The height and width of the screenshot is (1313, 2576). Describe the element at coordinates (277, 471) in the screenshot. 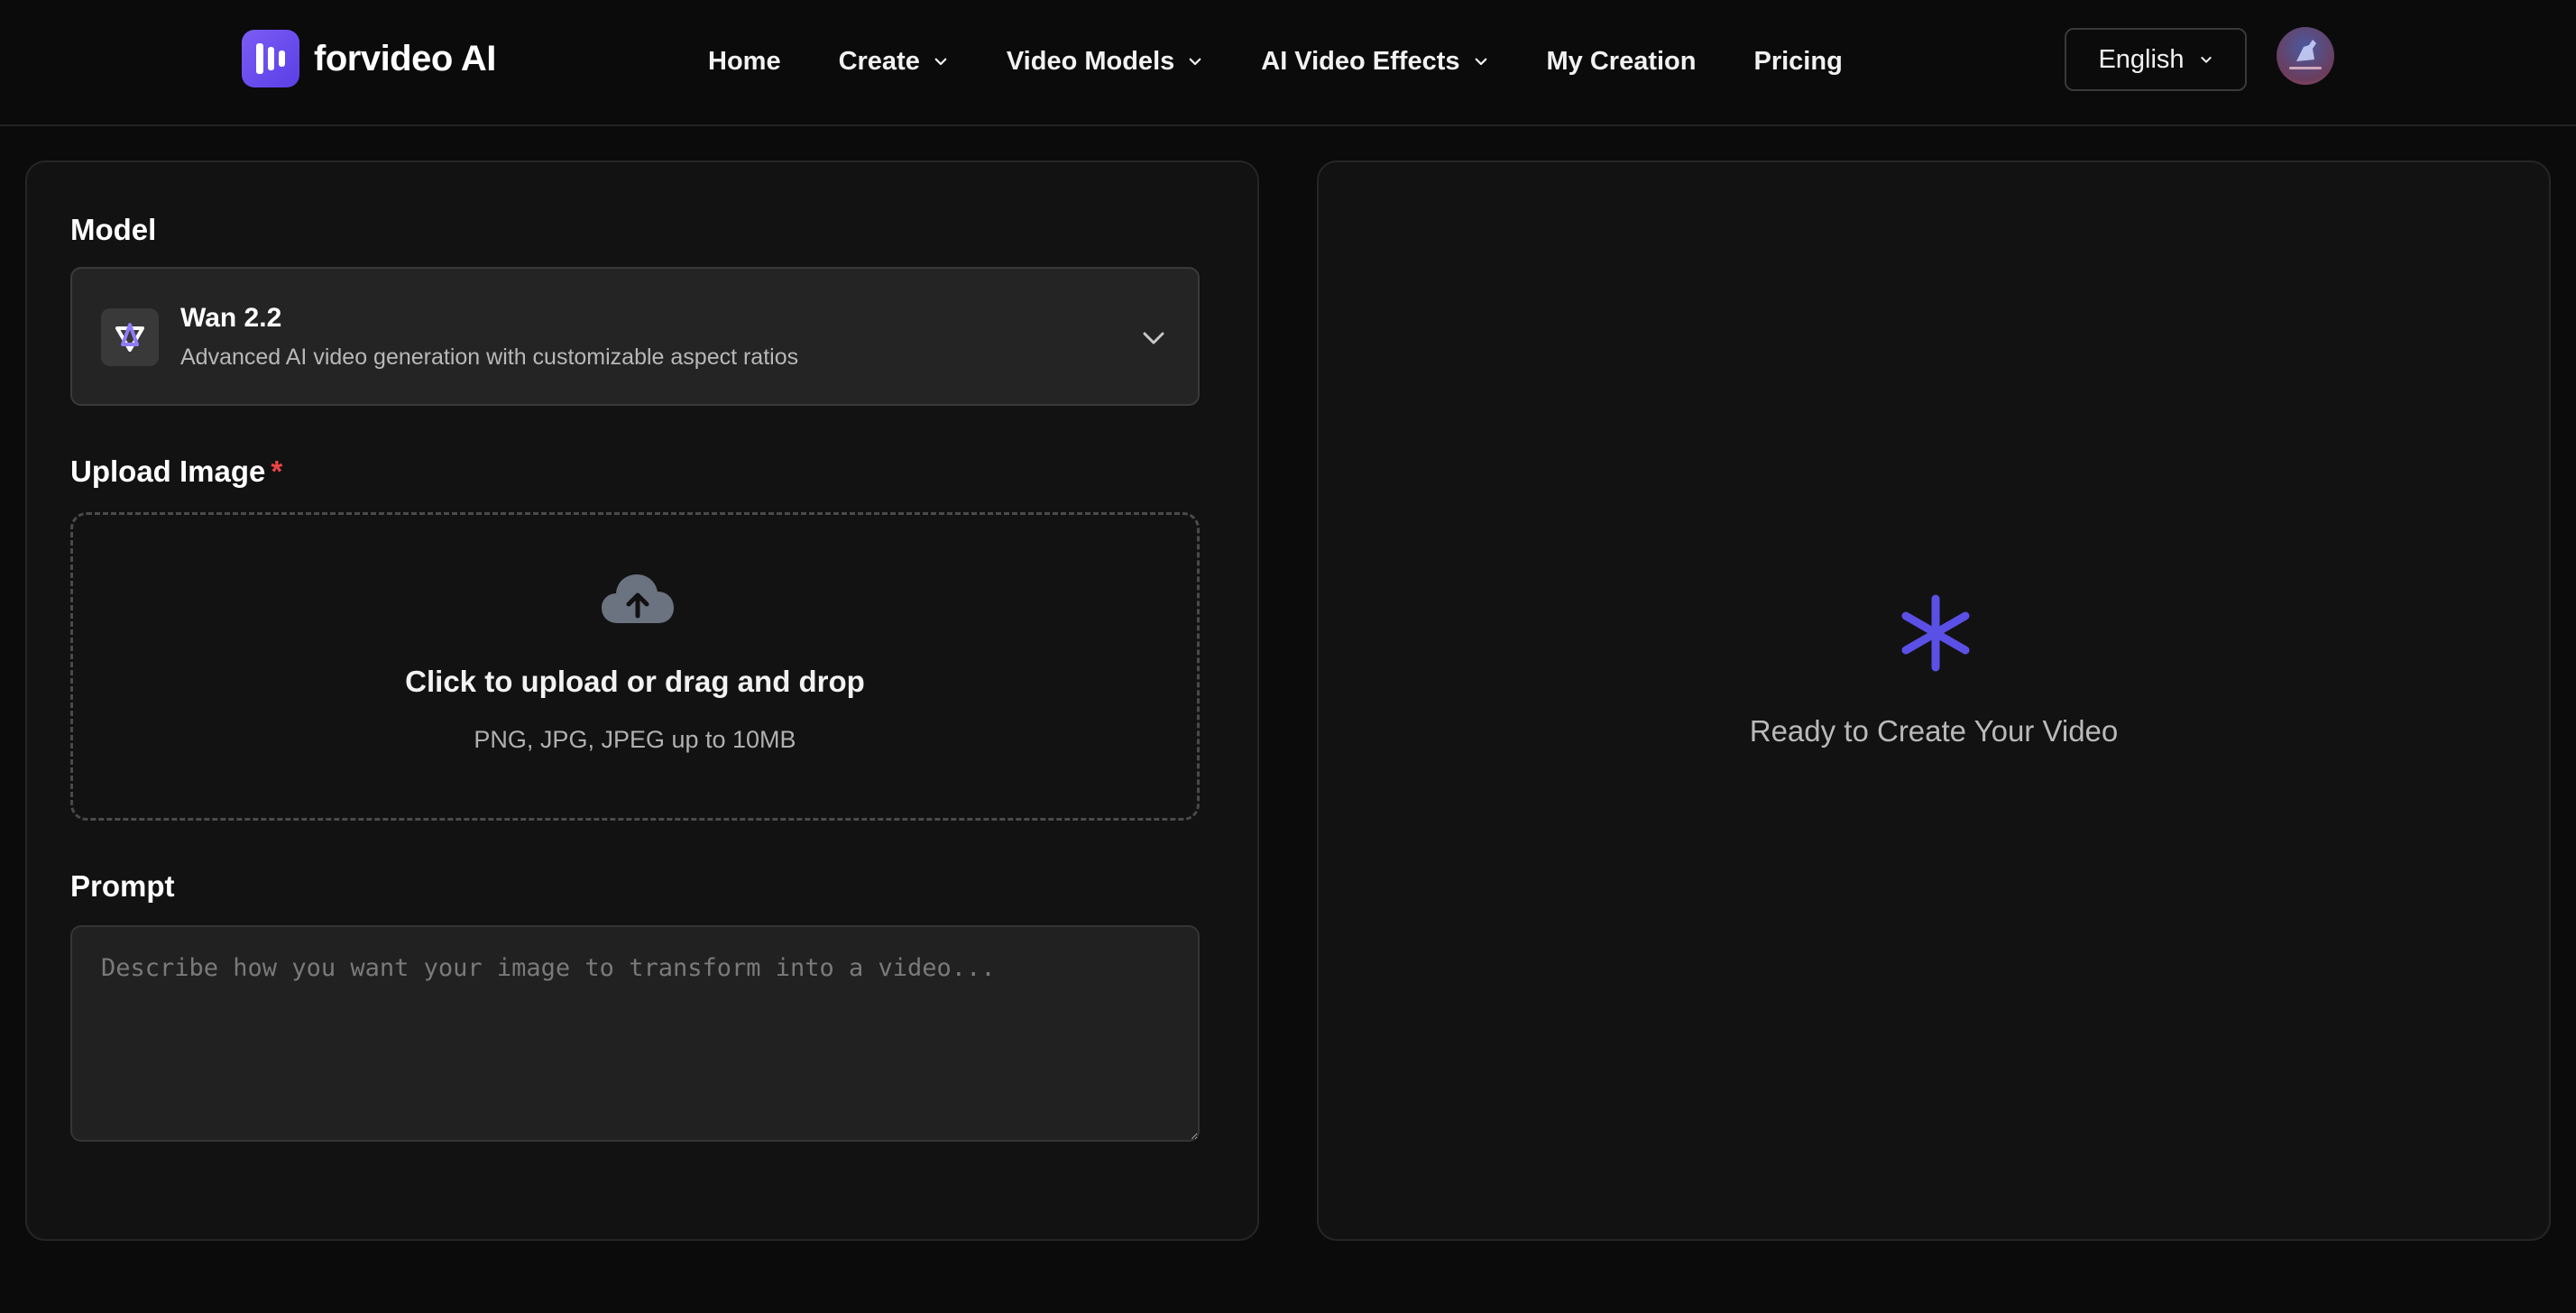

I see `required-marker: *` at that location.